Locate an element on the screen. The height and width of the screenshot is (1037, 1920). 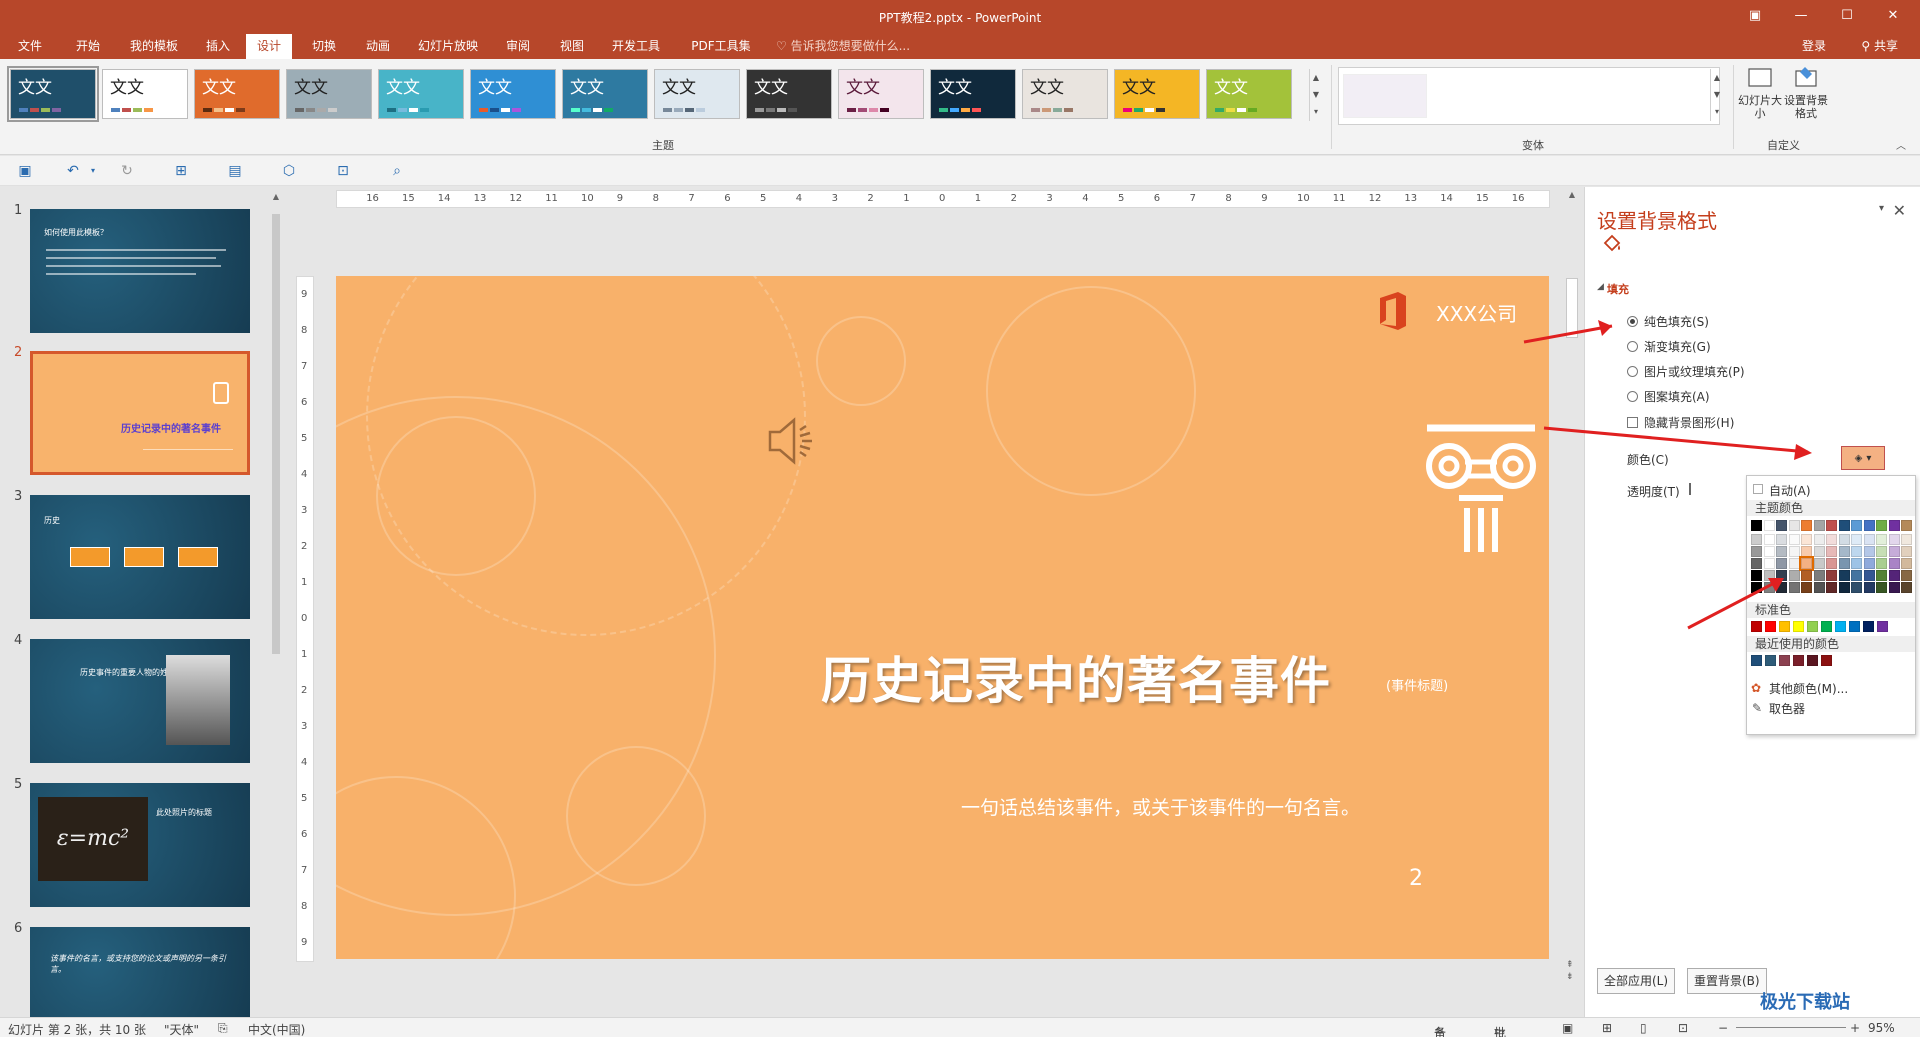
normal-view-icon: ▣ is located at coordinates (1567, 1028).